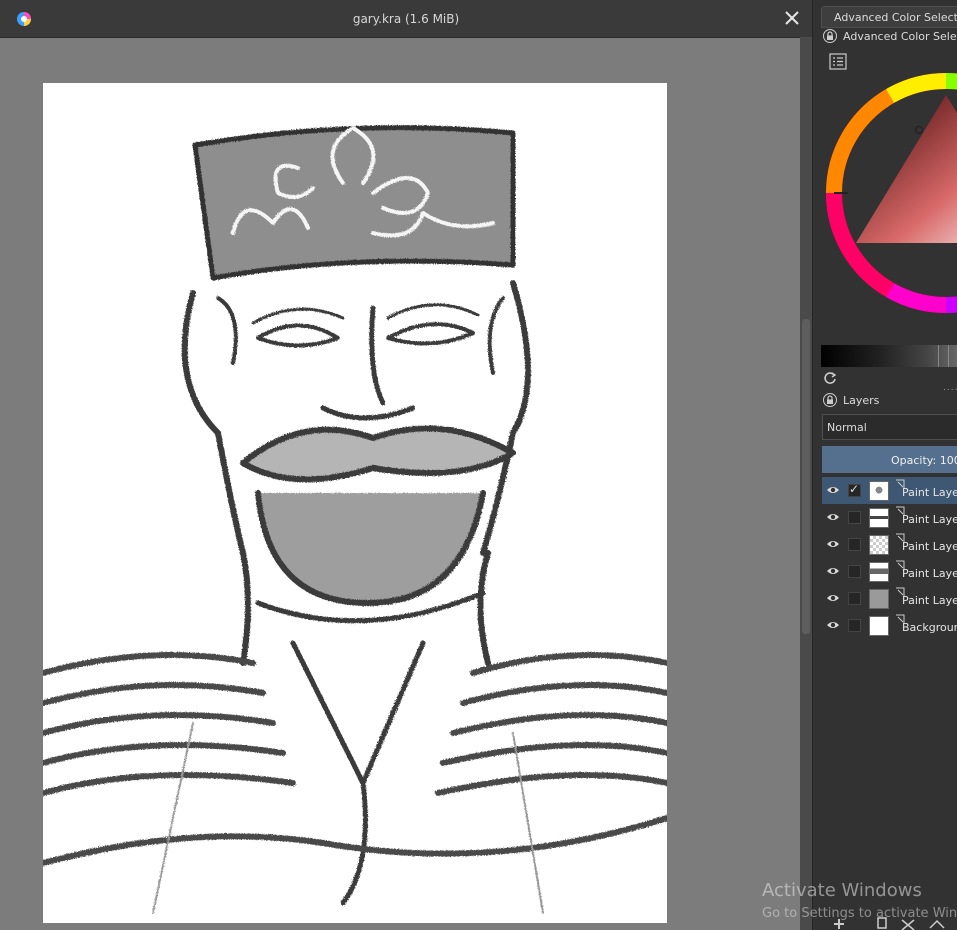 Image resolution: width=957 pixels, height=930 pixels. I want to click on opacity-label: Opacity: 100%, so click(924, 460).